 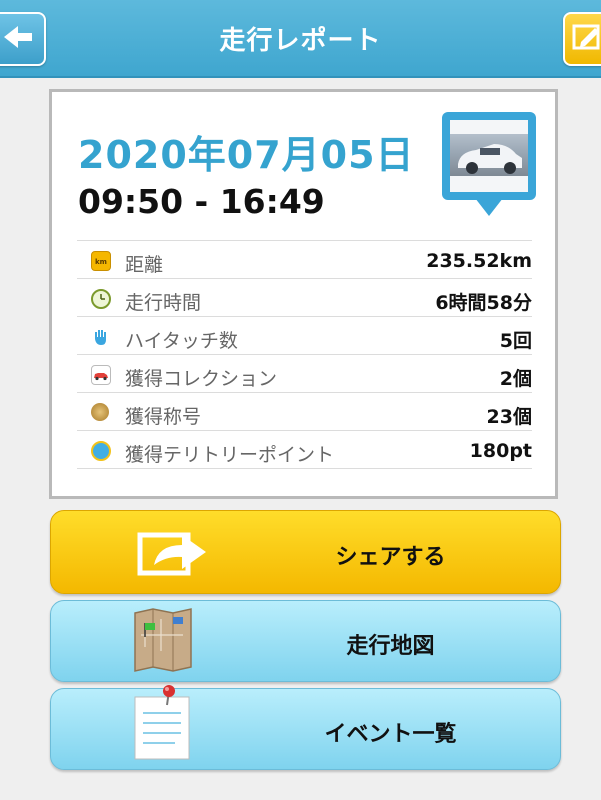 I want to click on car-photo, so click(x=489, y=156).